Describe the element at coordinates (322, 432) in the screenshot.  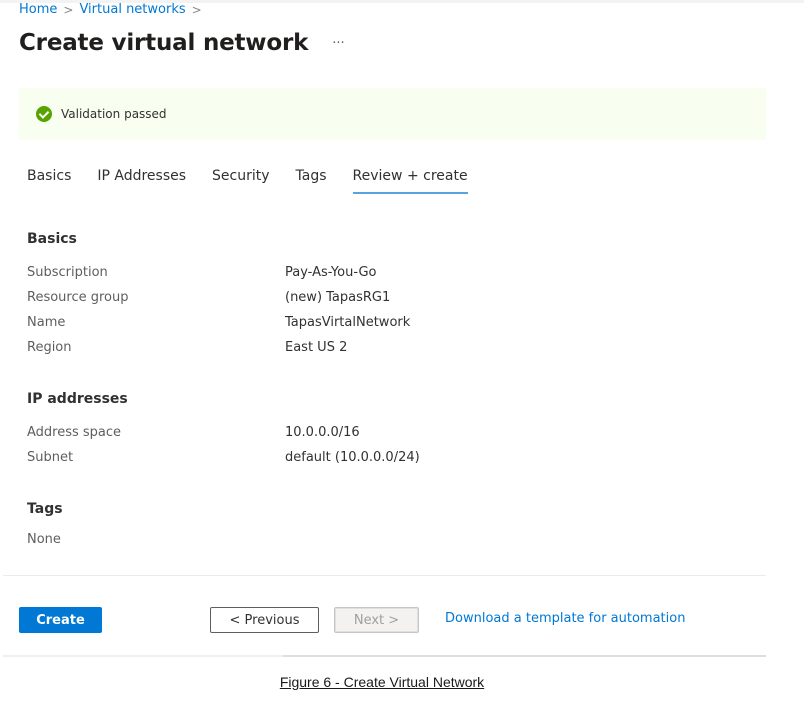
I see `row-value: 10.0.0.0/16` at that location.